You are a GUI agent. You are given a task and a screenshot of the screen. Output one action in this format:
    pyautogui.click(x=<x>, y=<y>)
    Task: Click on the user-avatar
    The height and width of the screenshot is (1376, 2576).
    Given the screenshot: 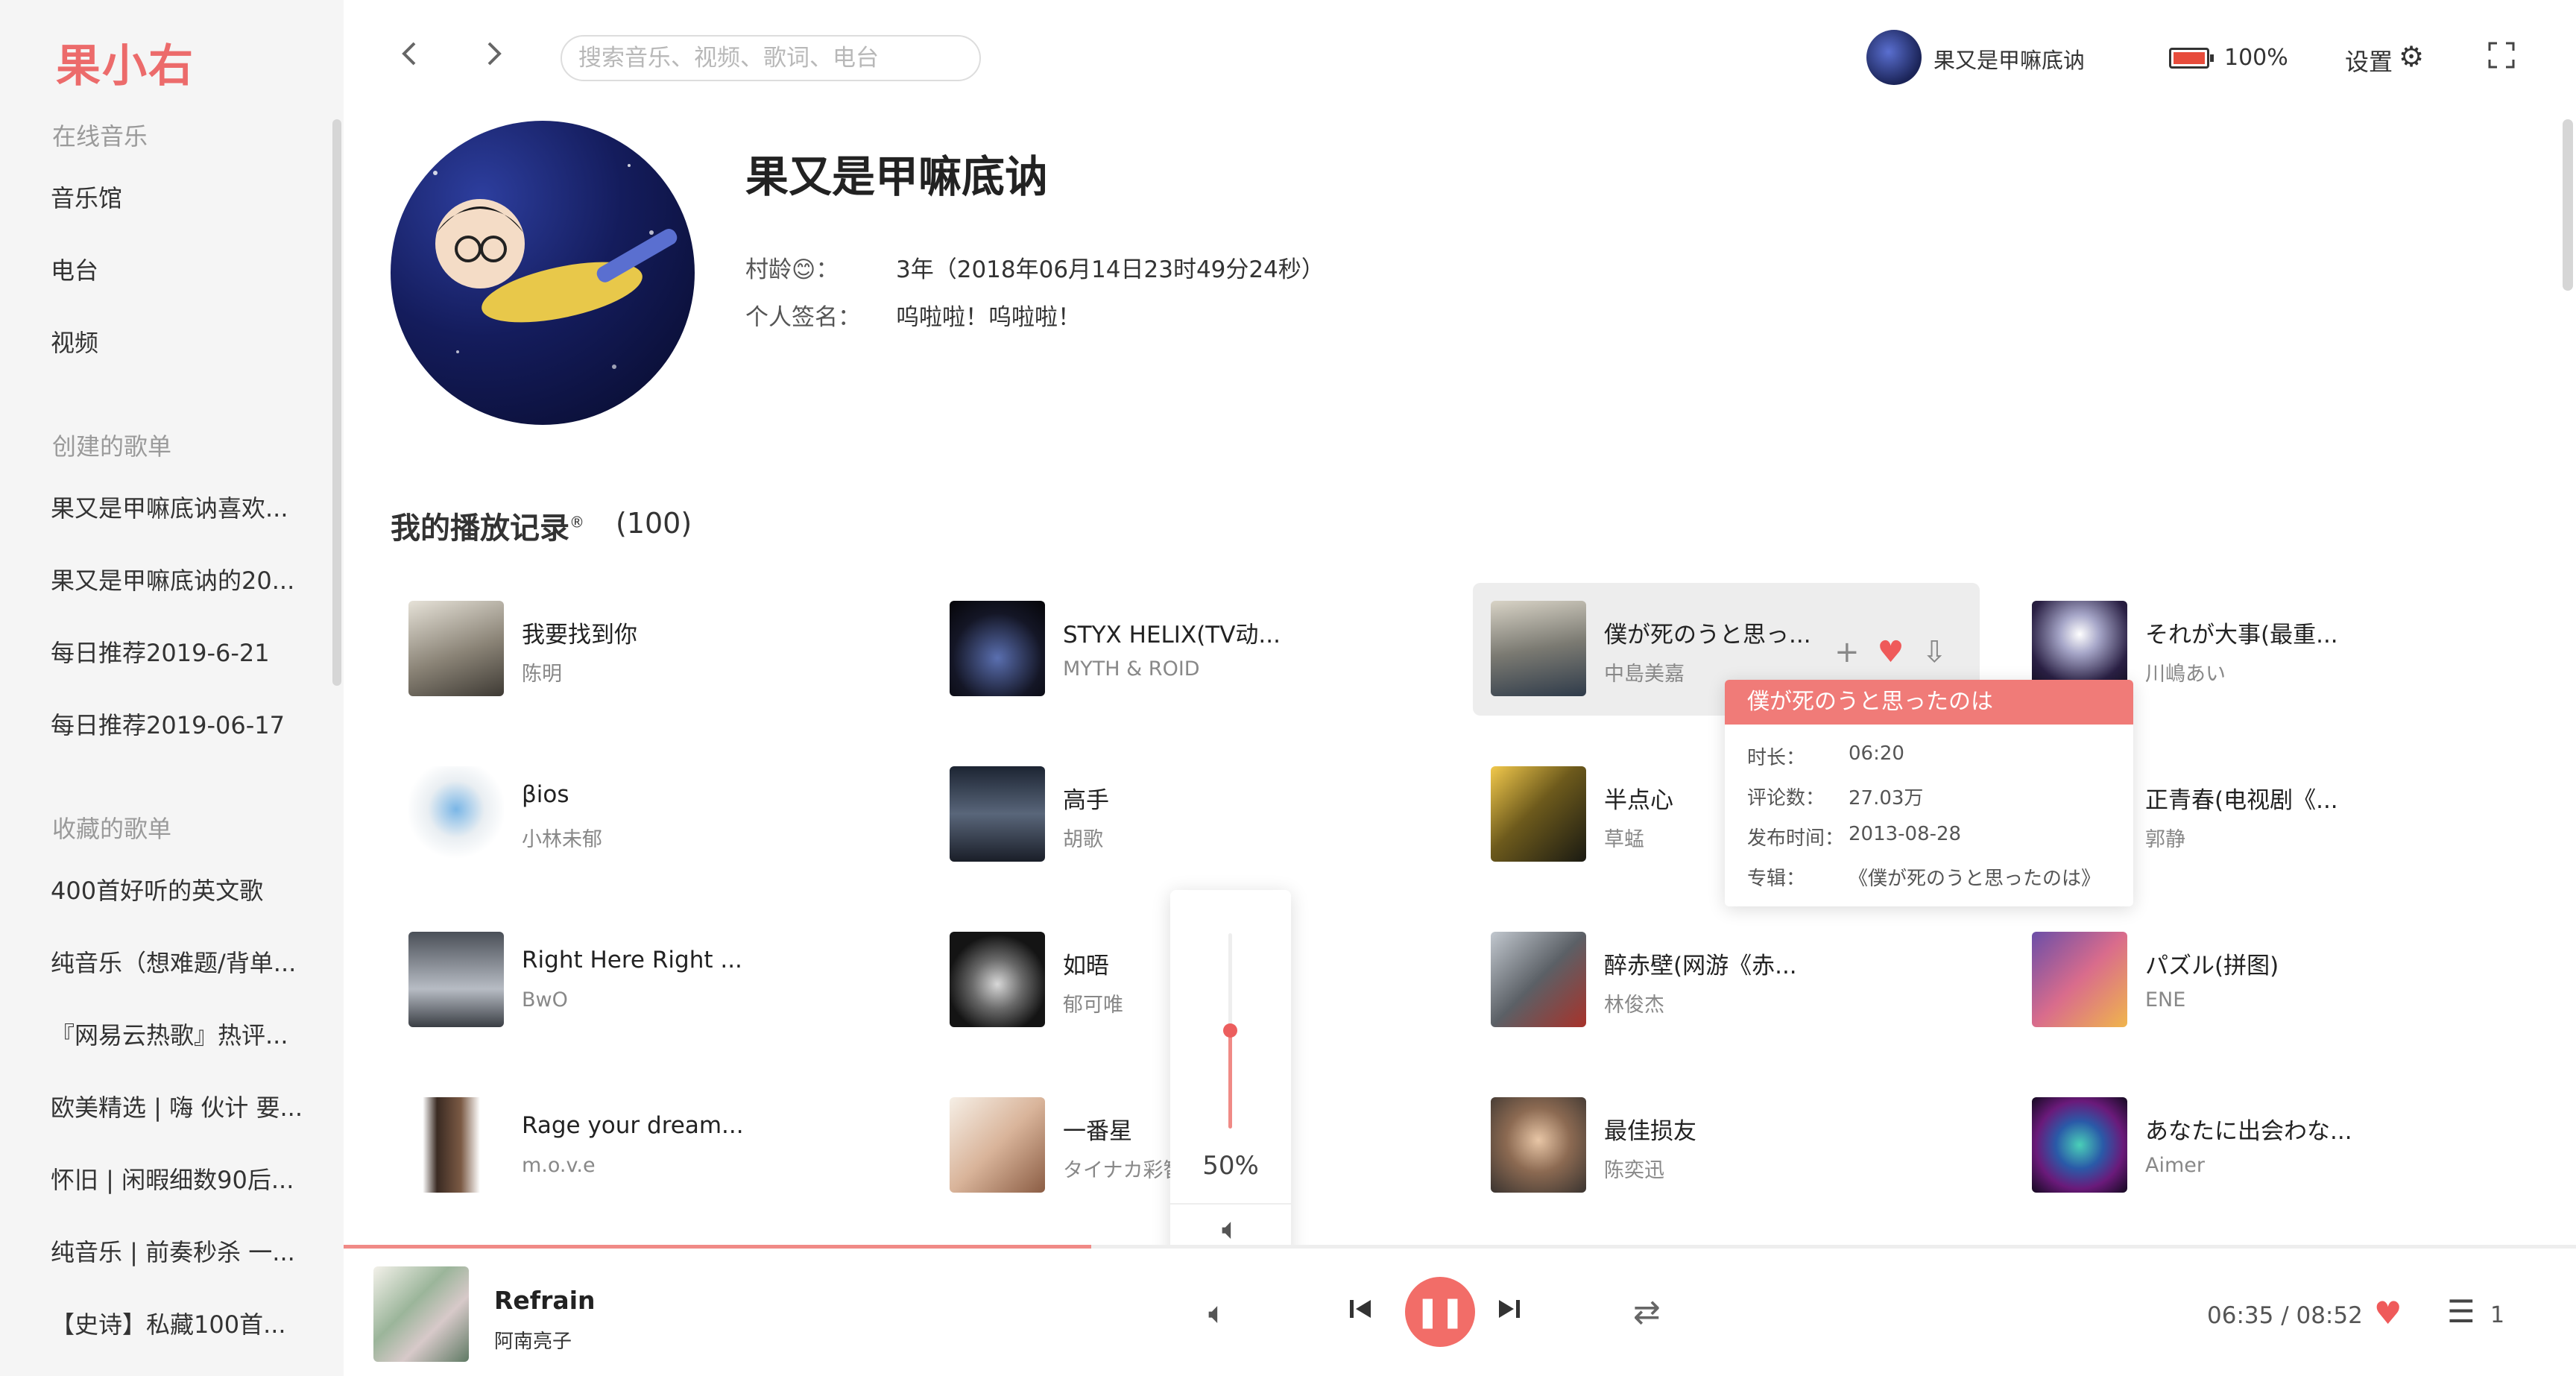 What is the action you would take?
    pyautogui.click(x=1894, y=57)
    